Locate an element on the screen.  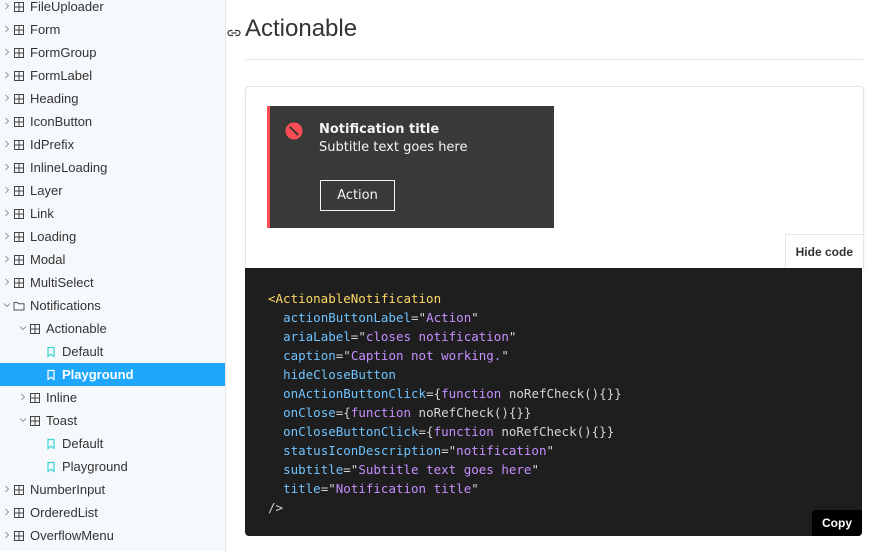
sidebar-item-label: Toast is located at coordinates (62, 420).